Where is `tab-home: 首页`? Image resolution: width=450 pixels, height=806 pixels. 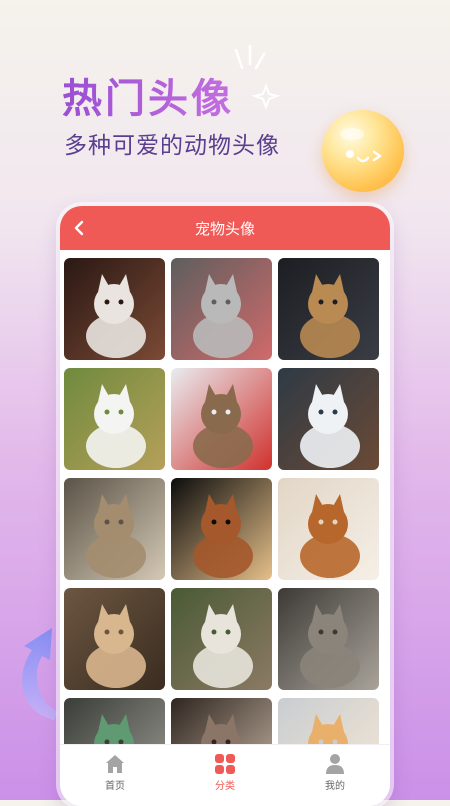 tab-home: 首页 is located at coordinates (115, 772).